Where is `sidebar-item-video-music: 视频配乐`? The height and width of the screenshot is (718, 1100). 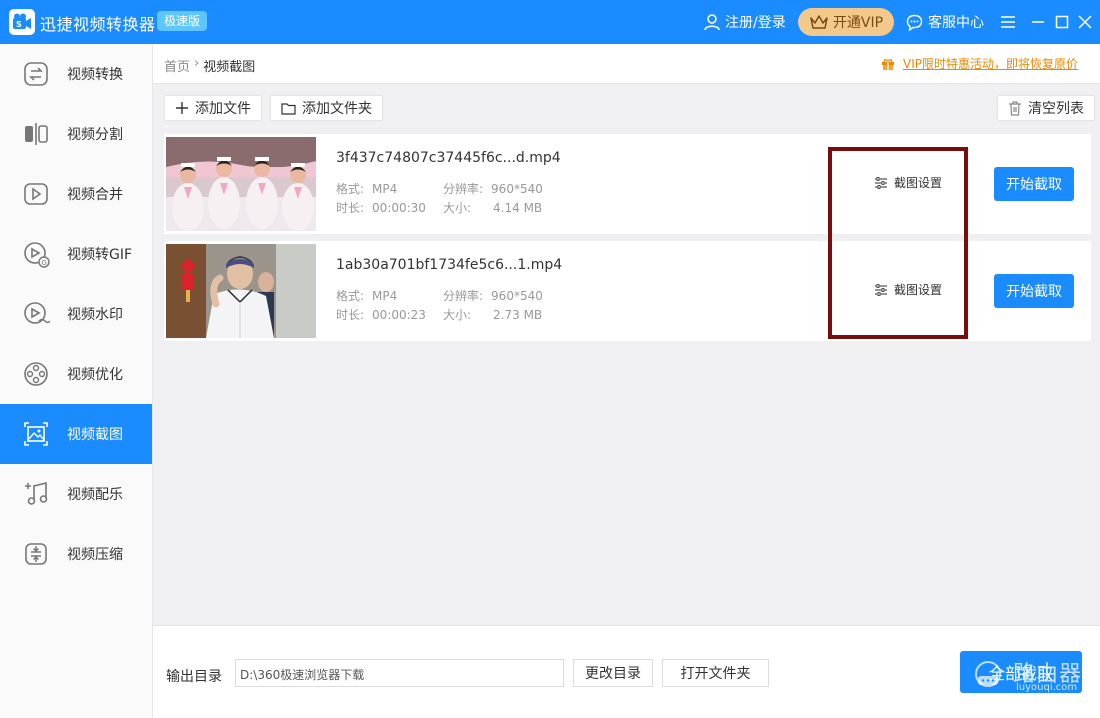 sidebar-item-video-music: 视频配乐 is located at coordinates (76, 494).